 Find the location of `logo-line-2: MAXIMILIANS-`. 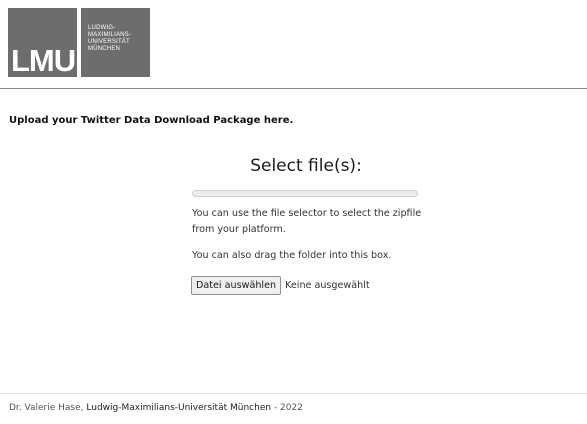

logo-line-2: MAXIMILIANS- is located at coordinates (110, 35).